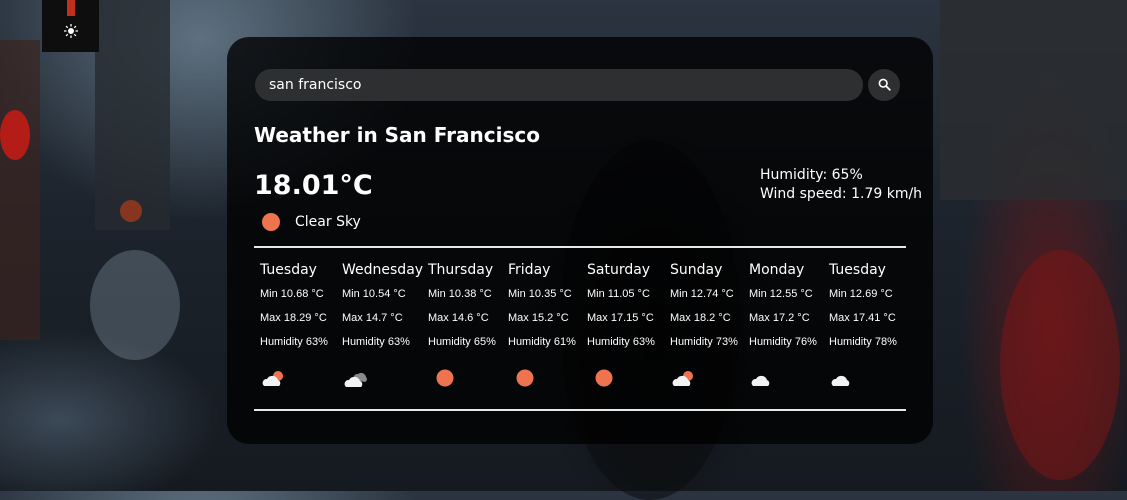 This screenshot has height=500, width=1127. Describe the element at coordinates (779, 318) in the screenshot. I see `forecast-max-temp: Max 17.2 °C` at that location.